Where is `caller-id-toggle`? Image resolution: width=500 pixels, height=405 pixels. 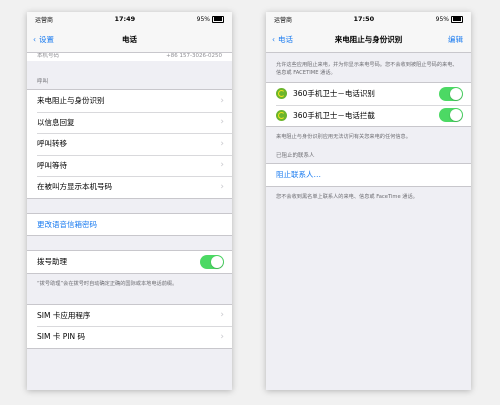
caller-id-toggle is located at coordinates (451, 93).